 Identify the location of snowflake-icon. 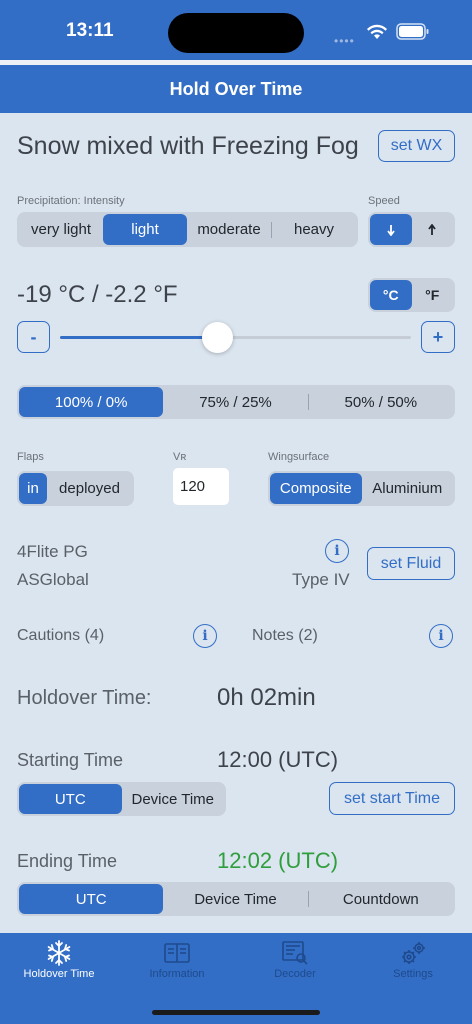
(59, 953).